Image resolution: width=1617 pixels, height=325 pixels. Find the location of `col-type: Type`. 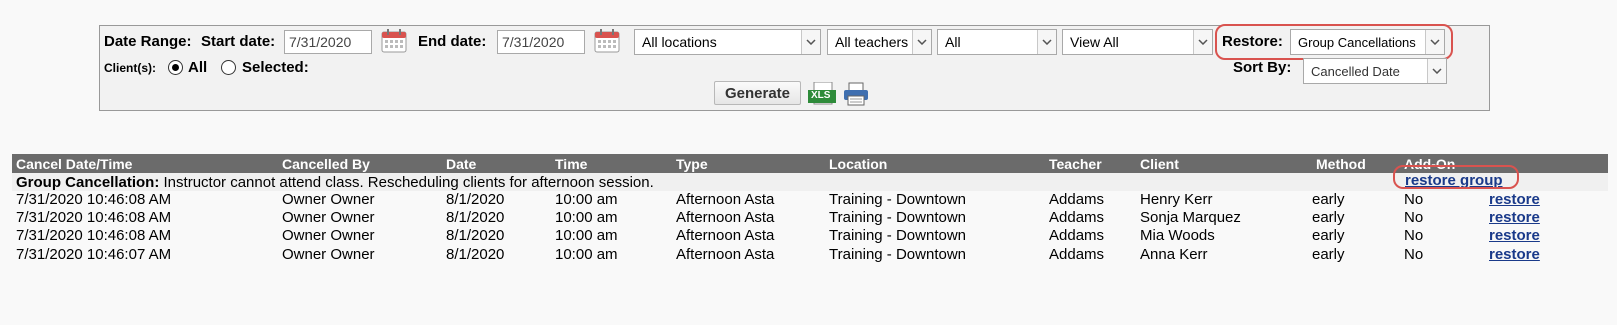

col-type: Type is located at coordinates (692, 164).